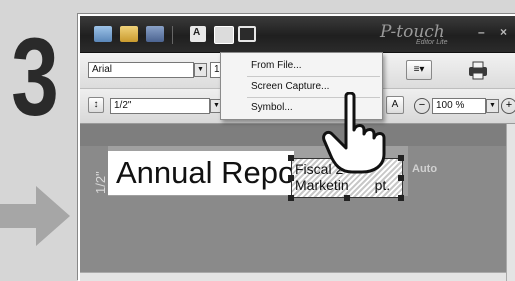  I want to click on tape-width-label: 1/2", so click(100, 182).